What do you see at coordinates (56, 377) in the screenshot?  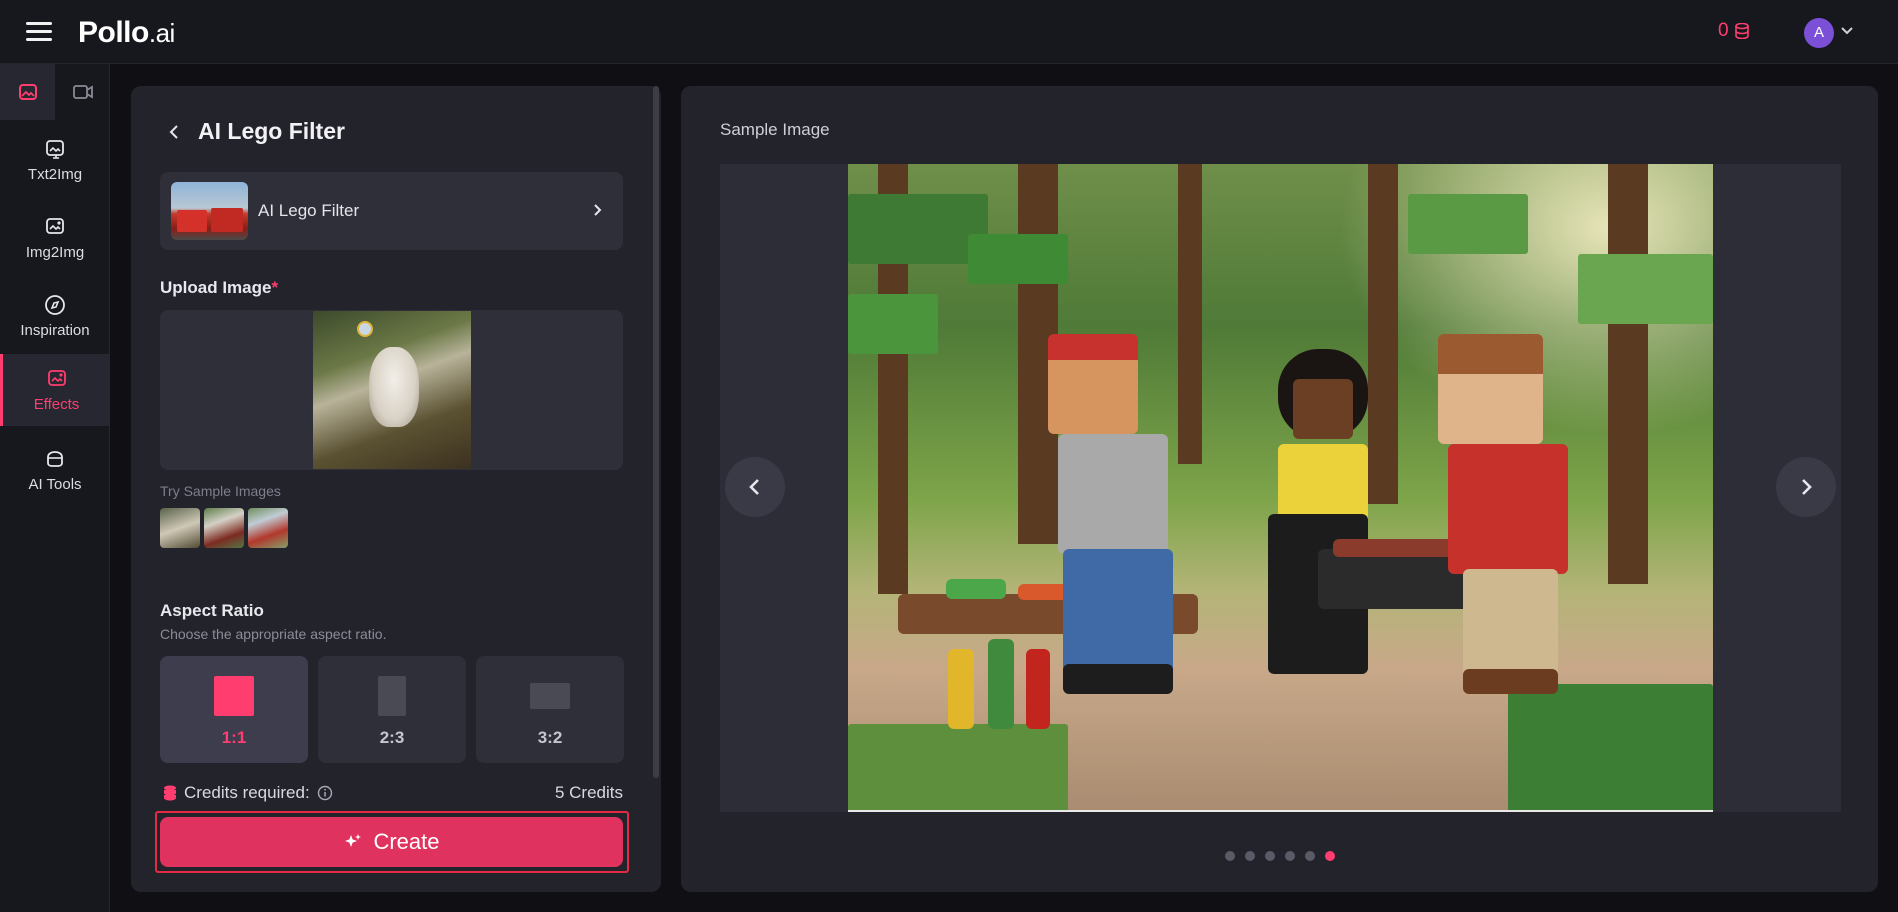 I see `effects-icon` at bounding box center [56, 377].